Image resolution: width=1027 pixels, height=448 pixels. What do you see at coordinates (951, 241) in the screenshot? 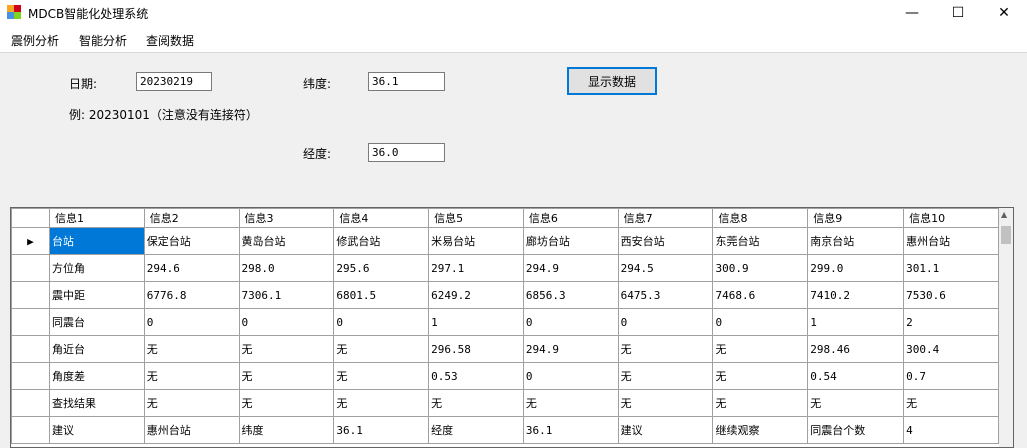
I see `table-cell: 惠州台站` at bounding box center [951, 241].